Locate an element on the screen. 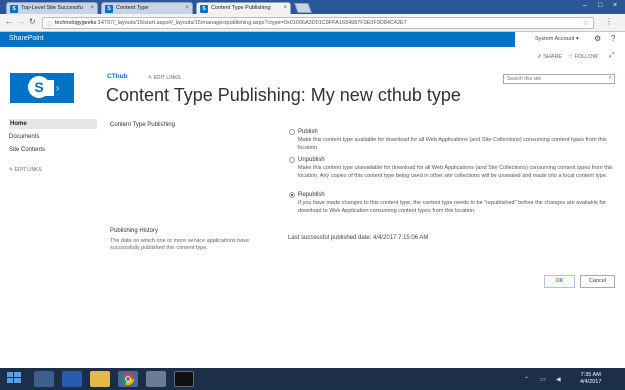 The height and width of the screenshot is (390, 625). windows-taskbar is located at coordinates (312, 379).